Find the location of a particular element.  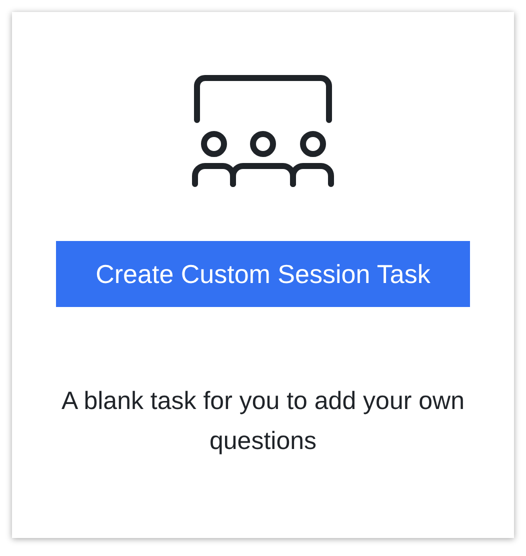

create-task-button: Create Custom Session Task is located at coordinates (263, 274).